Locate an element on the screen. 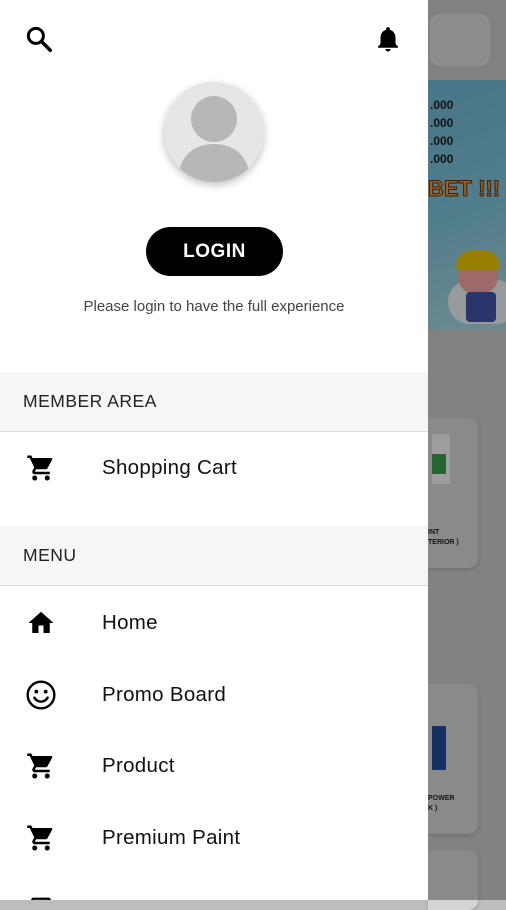  menu-item-partial is located at coordinates (214, 890).